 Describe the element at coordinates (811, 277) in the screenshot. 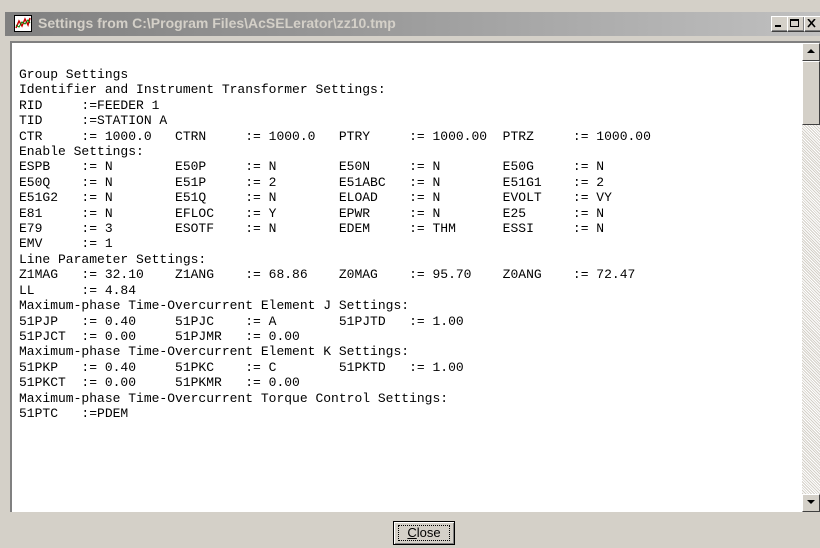

I see `vertical-scrollbar` at that location.